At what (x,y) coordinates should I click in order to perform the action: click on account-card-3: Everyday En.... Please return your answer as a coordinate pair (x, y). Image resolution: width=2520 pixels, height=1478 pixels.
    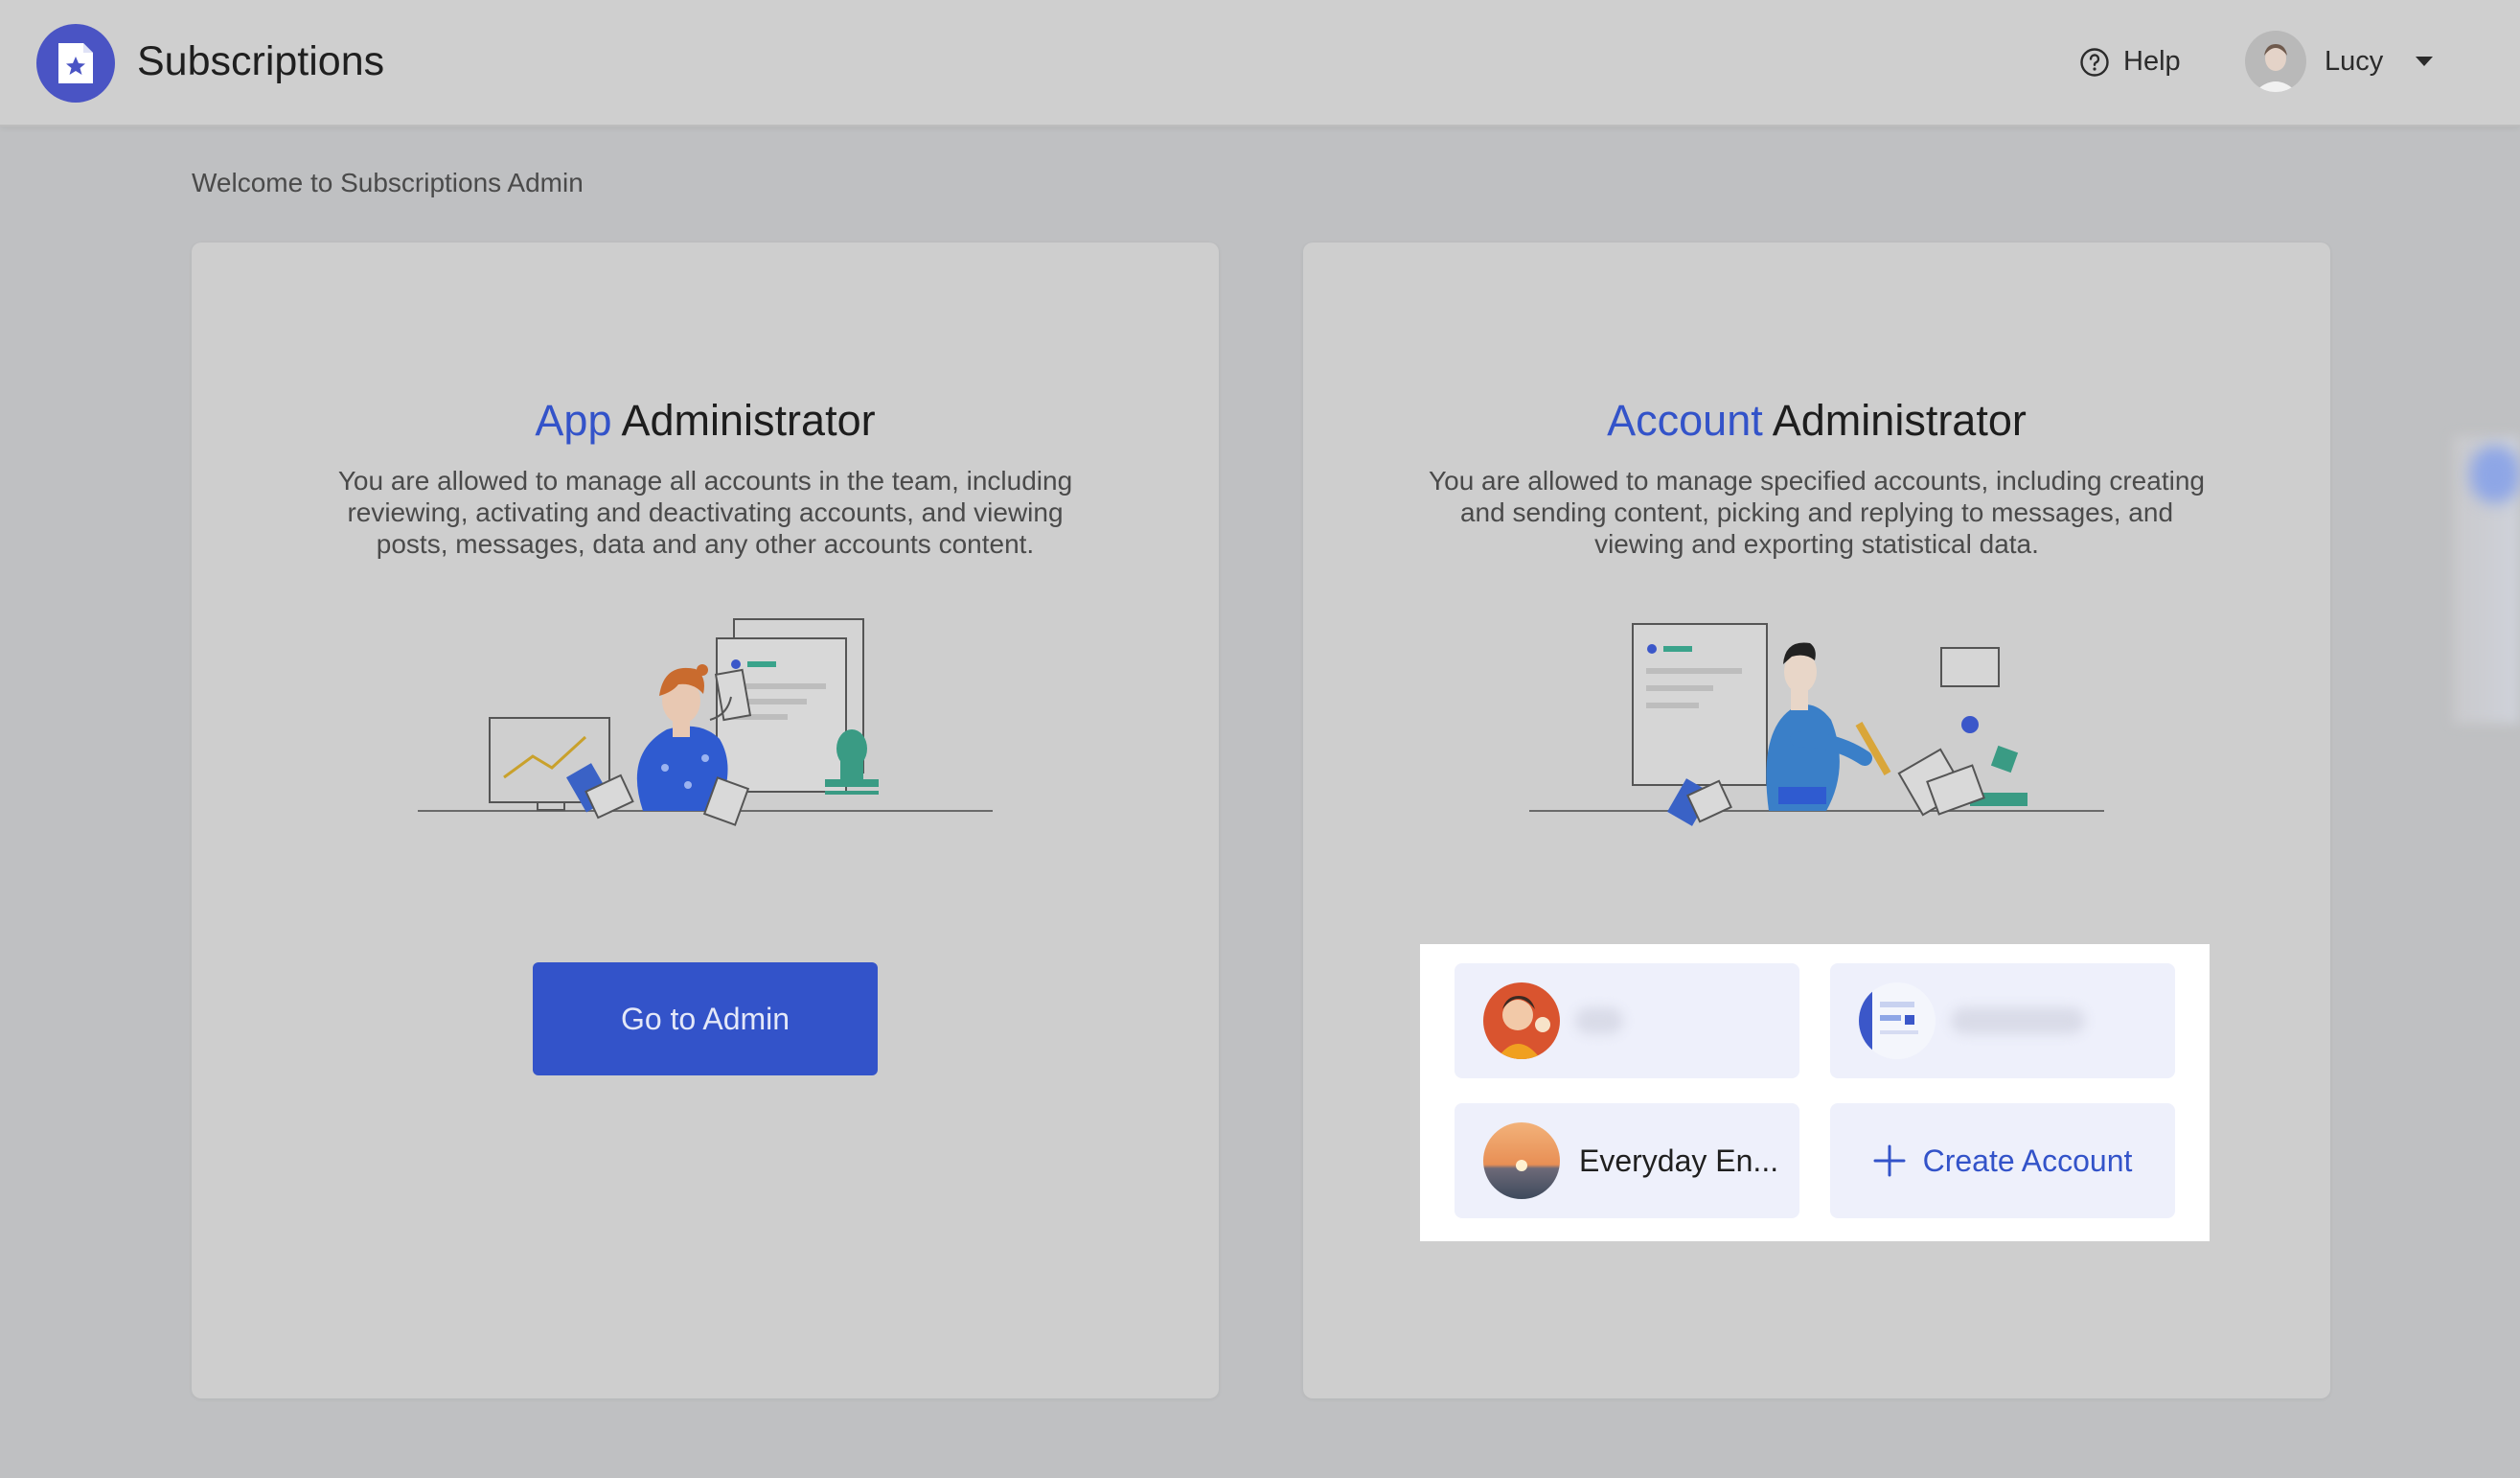
    Looking at the image, I should click on (1627, 1161).